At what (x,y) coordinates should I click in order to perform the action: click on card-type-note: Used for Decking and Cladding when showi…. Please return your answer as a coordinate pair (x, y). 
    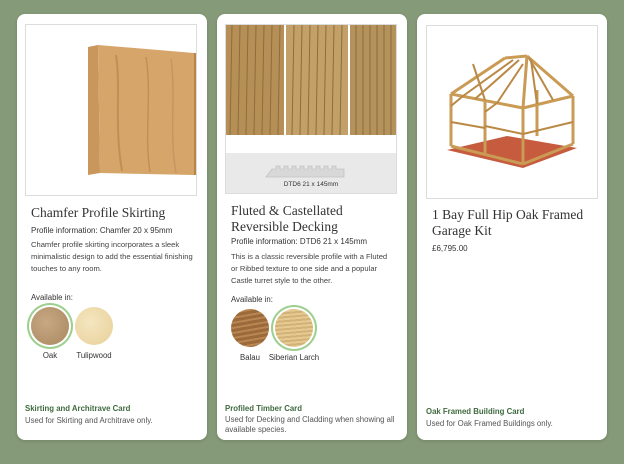
    Looking at the image, I should click on (310, 424).